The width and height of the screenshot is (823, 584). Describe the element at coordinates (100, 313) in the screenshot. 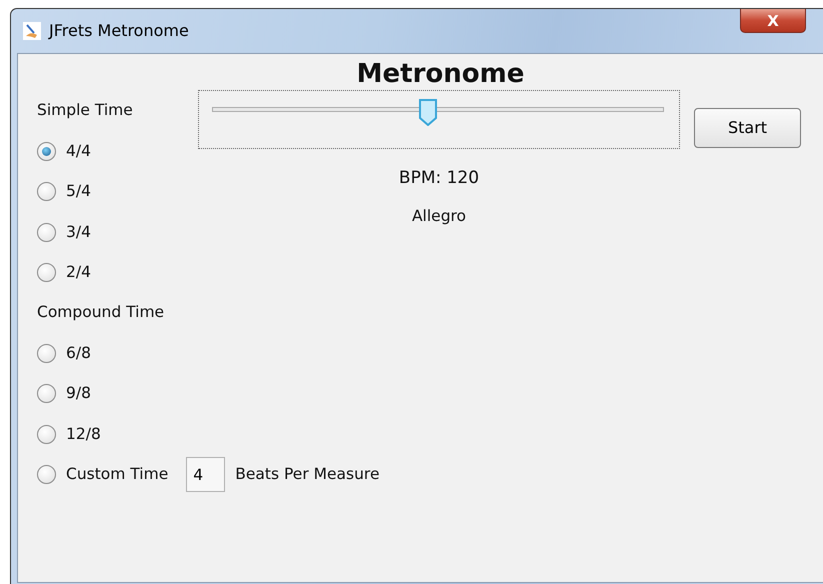

I see `group-label: Compound Time` at that location.